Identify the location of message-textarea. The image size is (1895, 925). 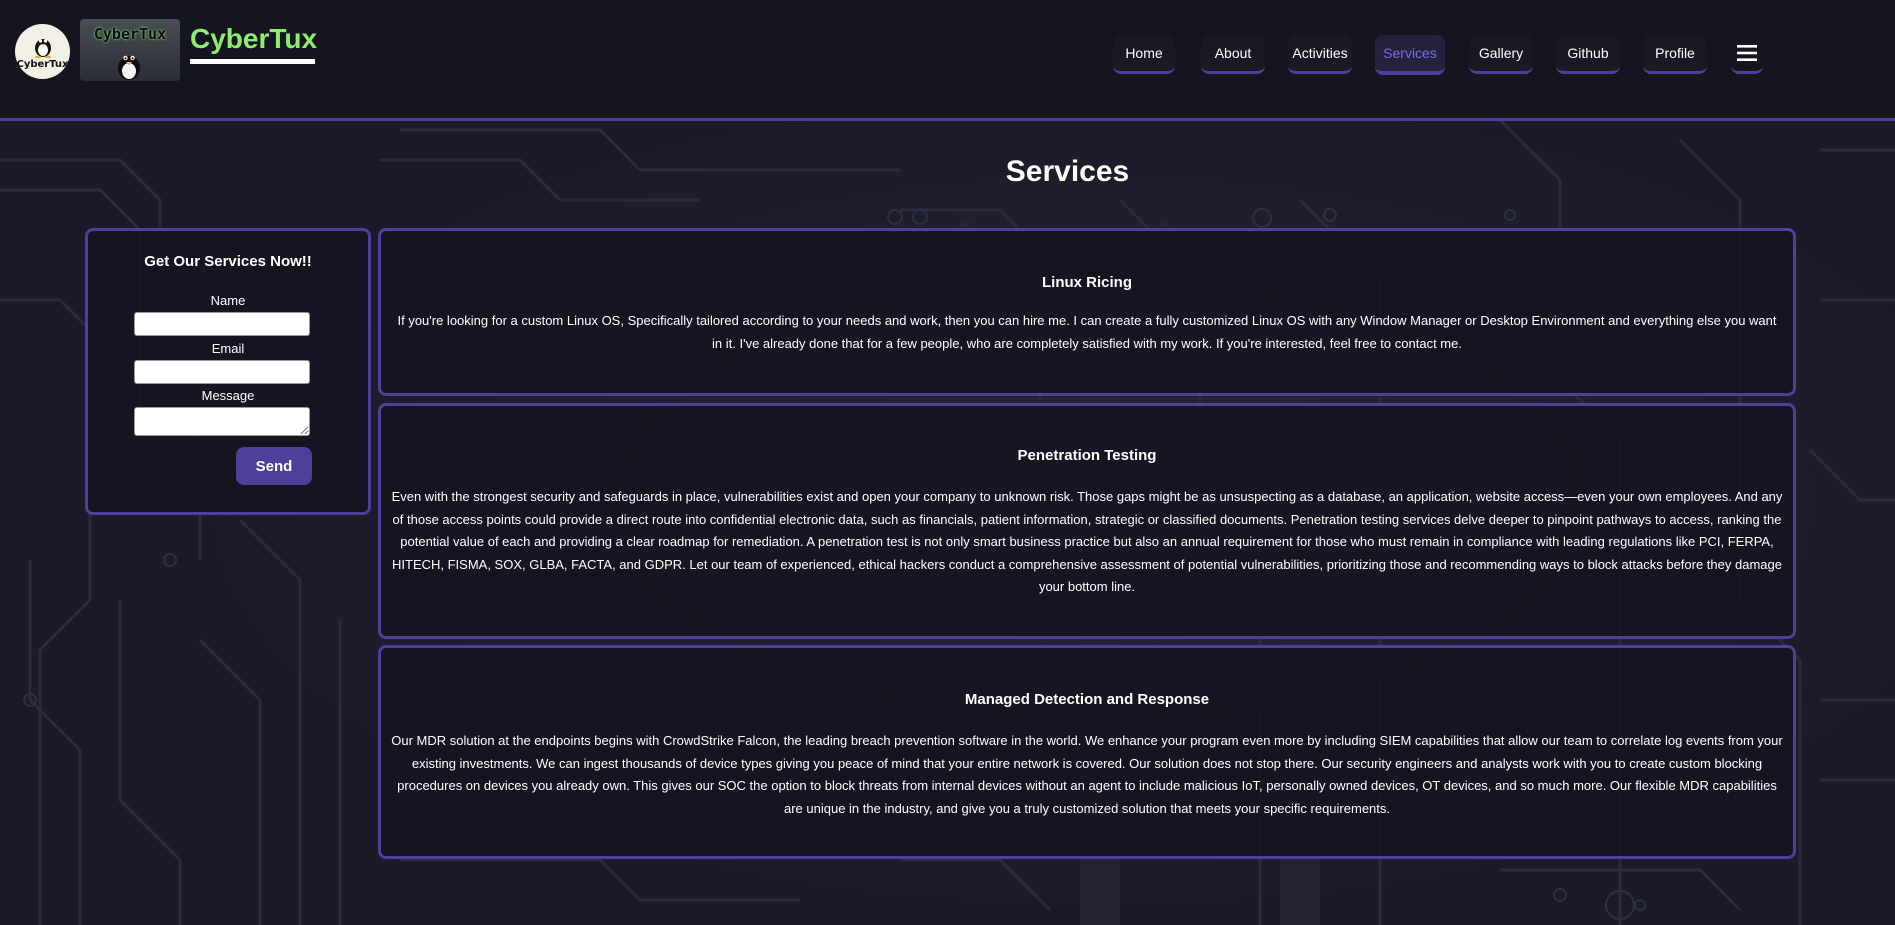
(222, 421).